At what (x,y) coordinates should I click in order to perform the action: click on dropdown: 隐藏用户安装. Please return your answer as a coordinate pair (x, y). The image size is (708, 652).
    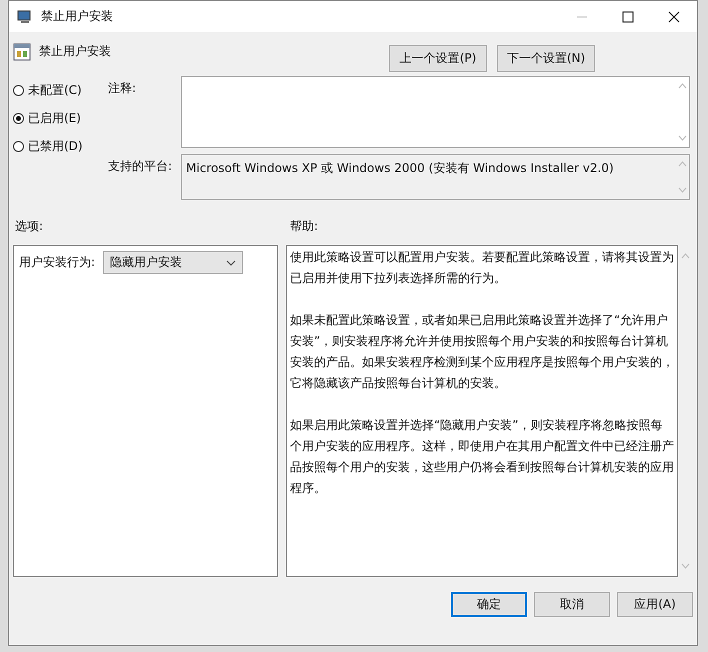
    Looking at the image, I should click on (173, 262).